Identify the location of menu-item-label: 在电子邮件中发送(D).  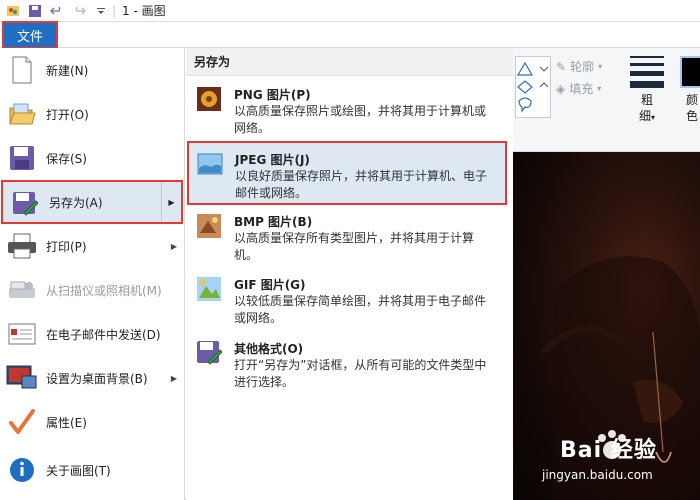
(103, 334).